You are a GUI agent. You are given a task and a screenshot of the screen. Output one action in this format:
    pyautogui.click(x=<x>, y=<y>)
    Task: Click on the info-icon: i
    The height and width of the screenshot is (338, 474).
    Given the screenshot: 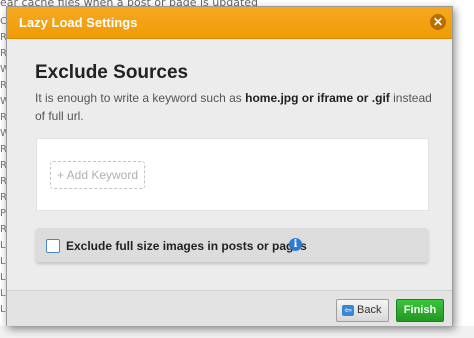 What is the action you would take?
    pyautogui.click(x=295, y=244)
    